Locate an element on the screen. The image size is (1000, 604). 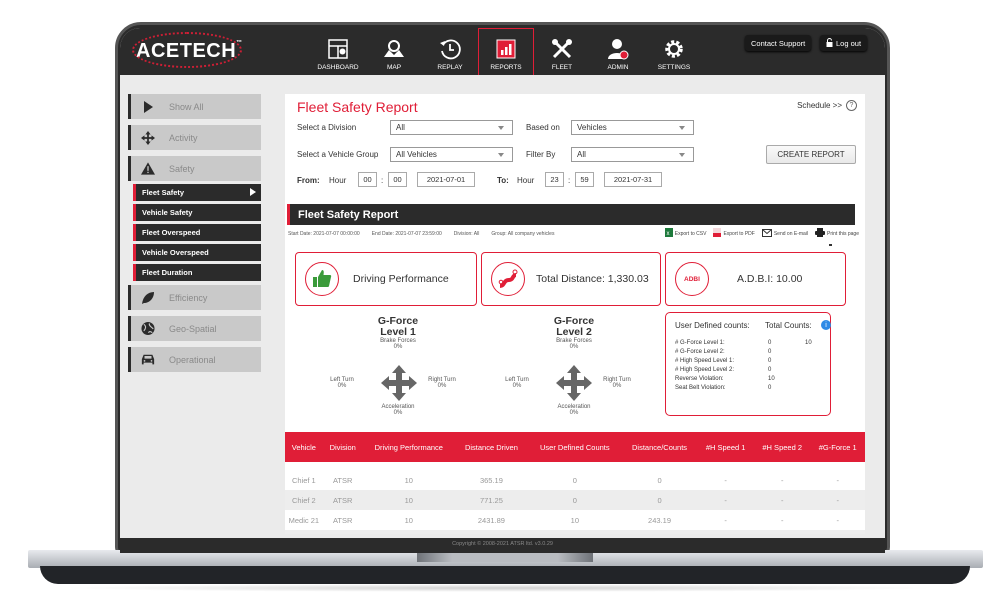
from-hour-input: 00 is located at coordinates (367, 179).